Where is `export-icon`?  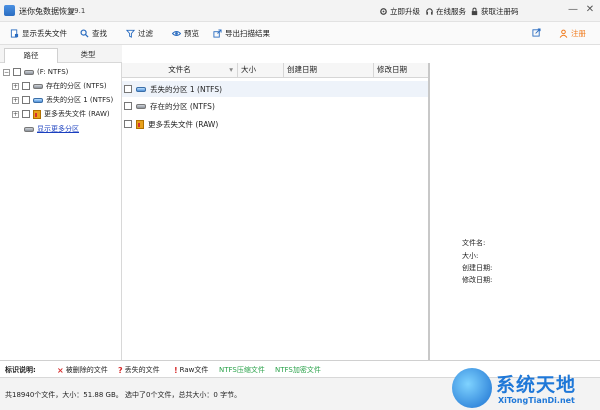 export-icon is located at coordinates (217, 33).